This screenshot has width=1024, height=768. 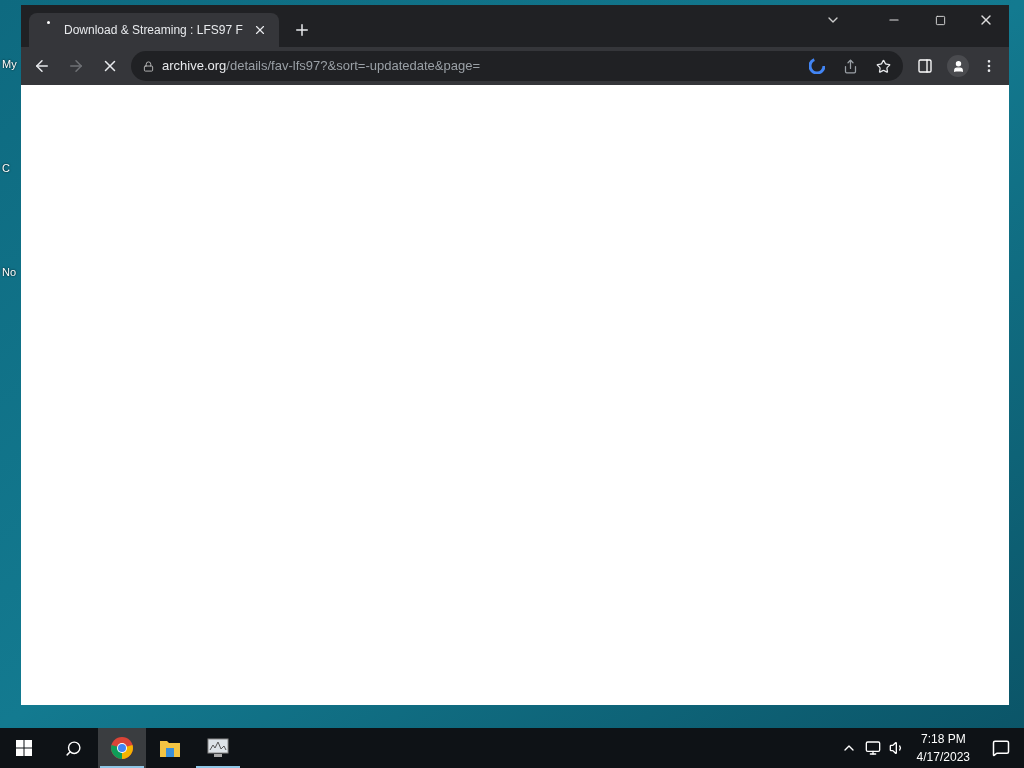 I want to click on url-host: archive.org, so click(x=194, y=66).